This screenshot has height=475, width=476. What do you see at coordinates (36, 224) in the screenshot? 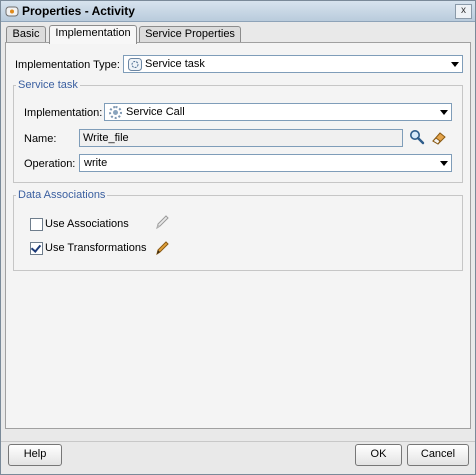
I see `use-associations-checkbox` at bounding box center [36, 224].